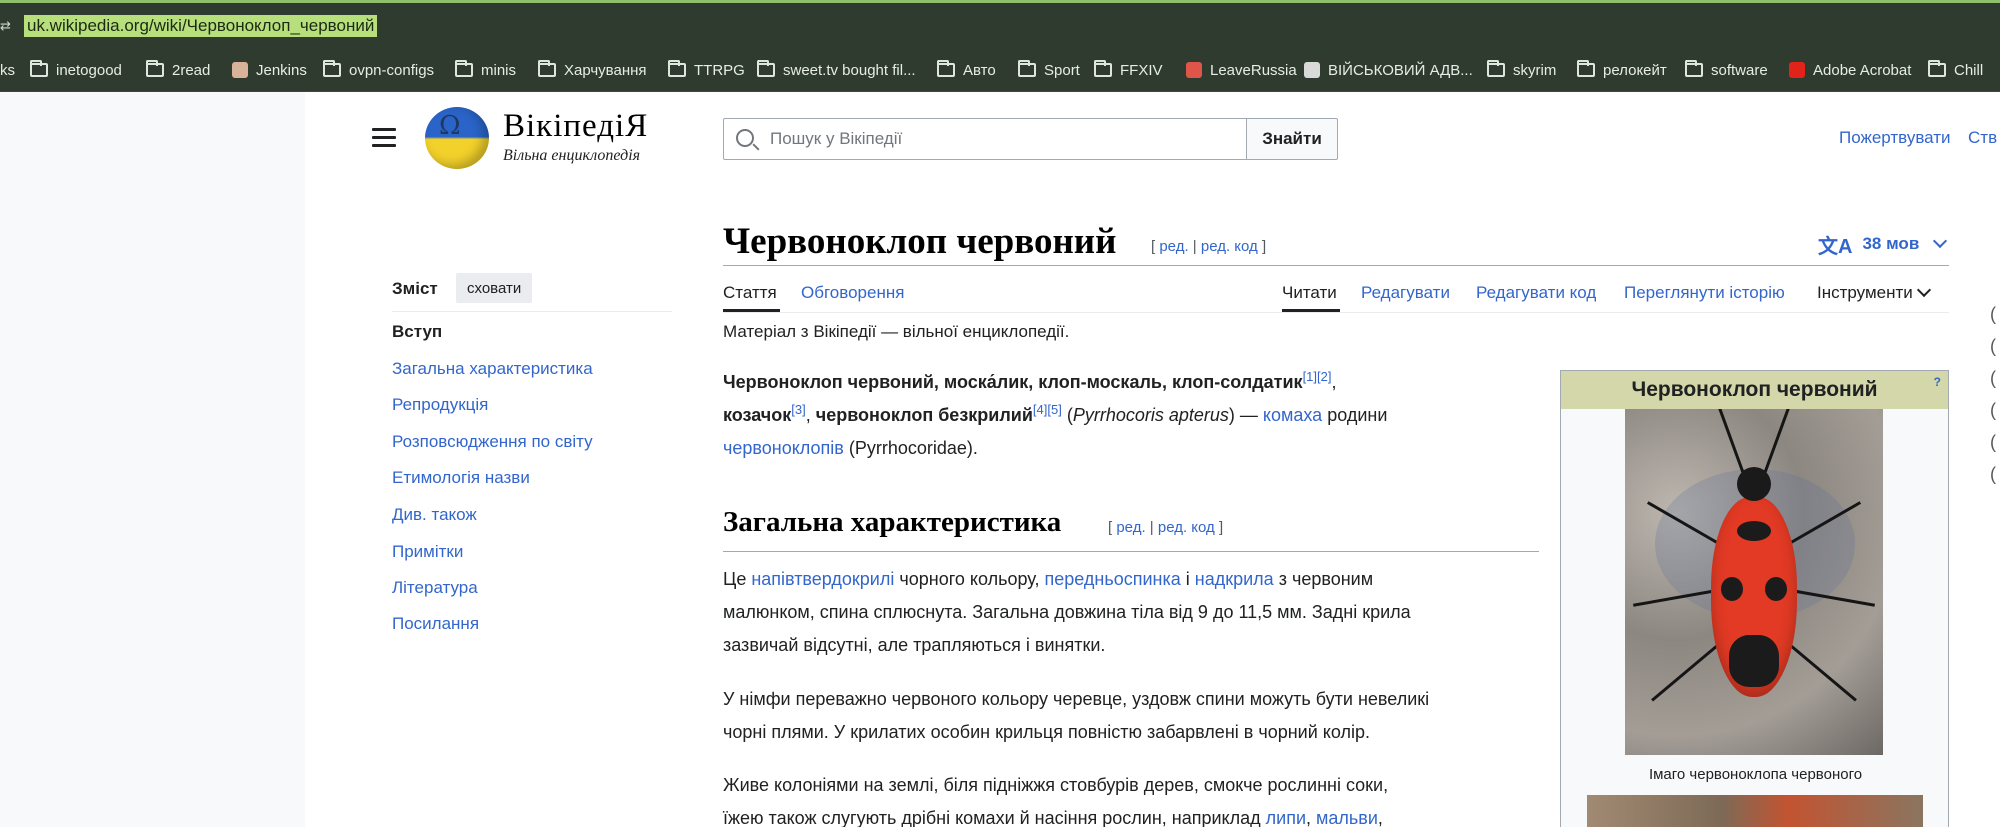 This screenshot has height=827, width=2000. What do you see at coordinates (1309, 293) in the screenshot?
I see `tab-read: Читати` at bounding box center [1309, 293].